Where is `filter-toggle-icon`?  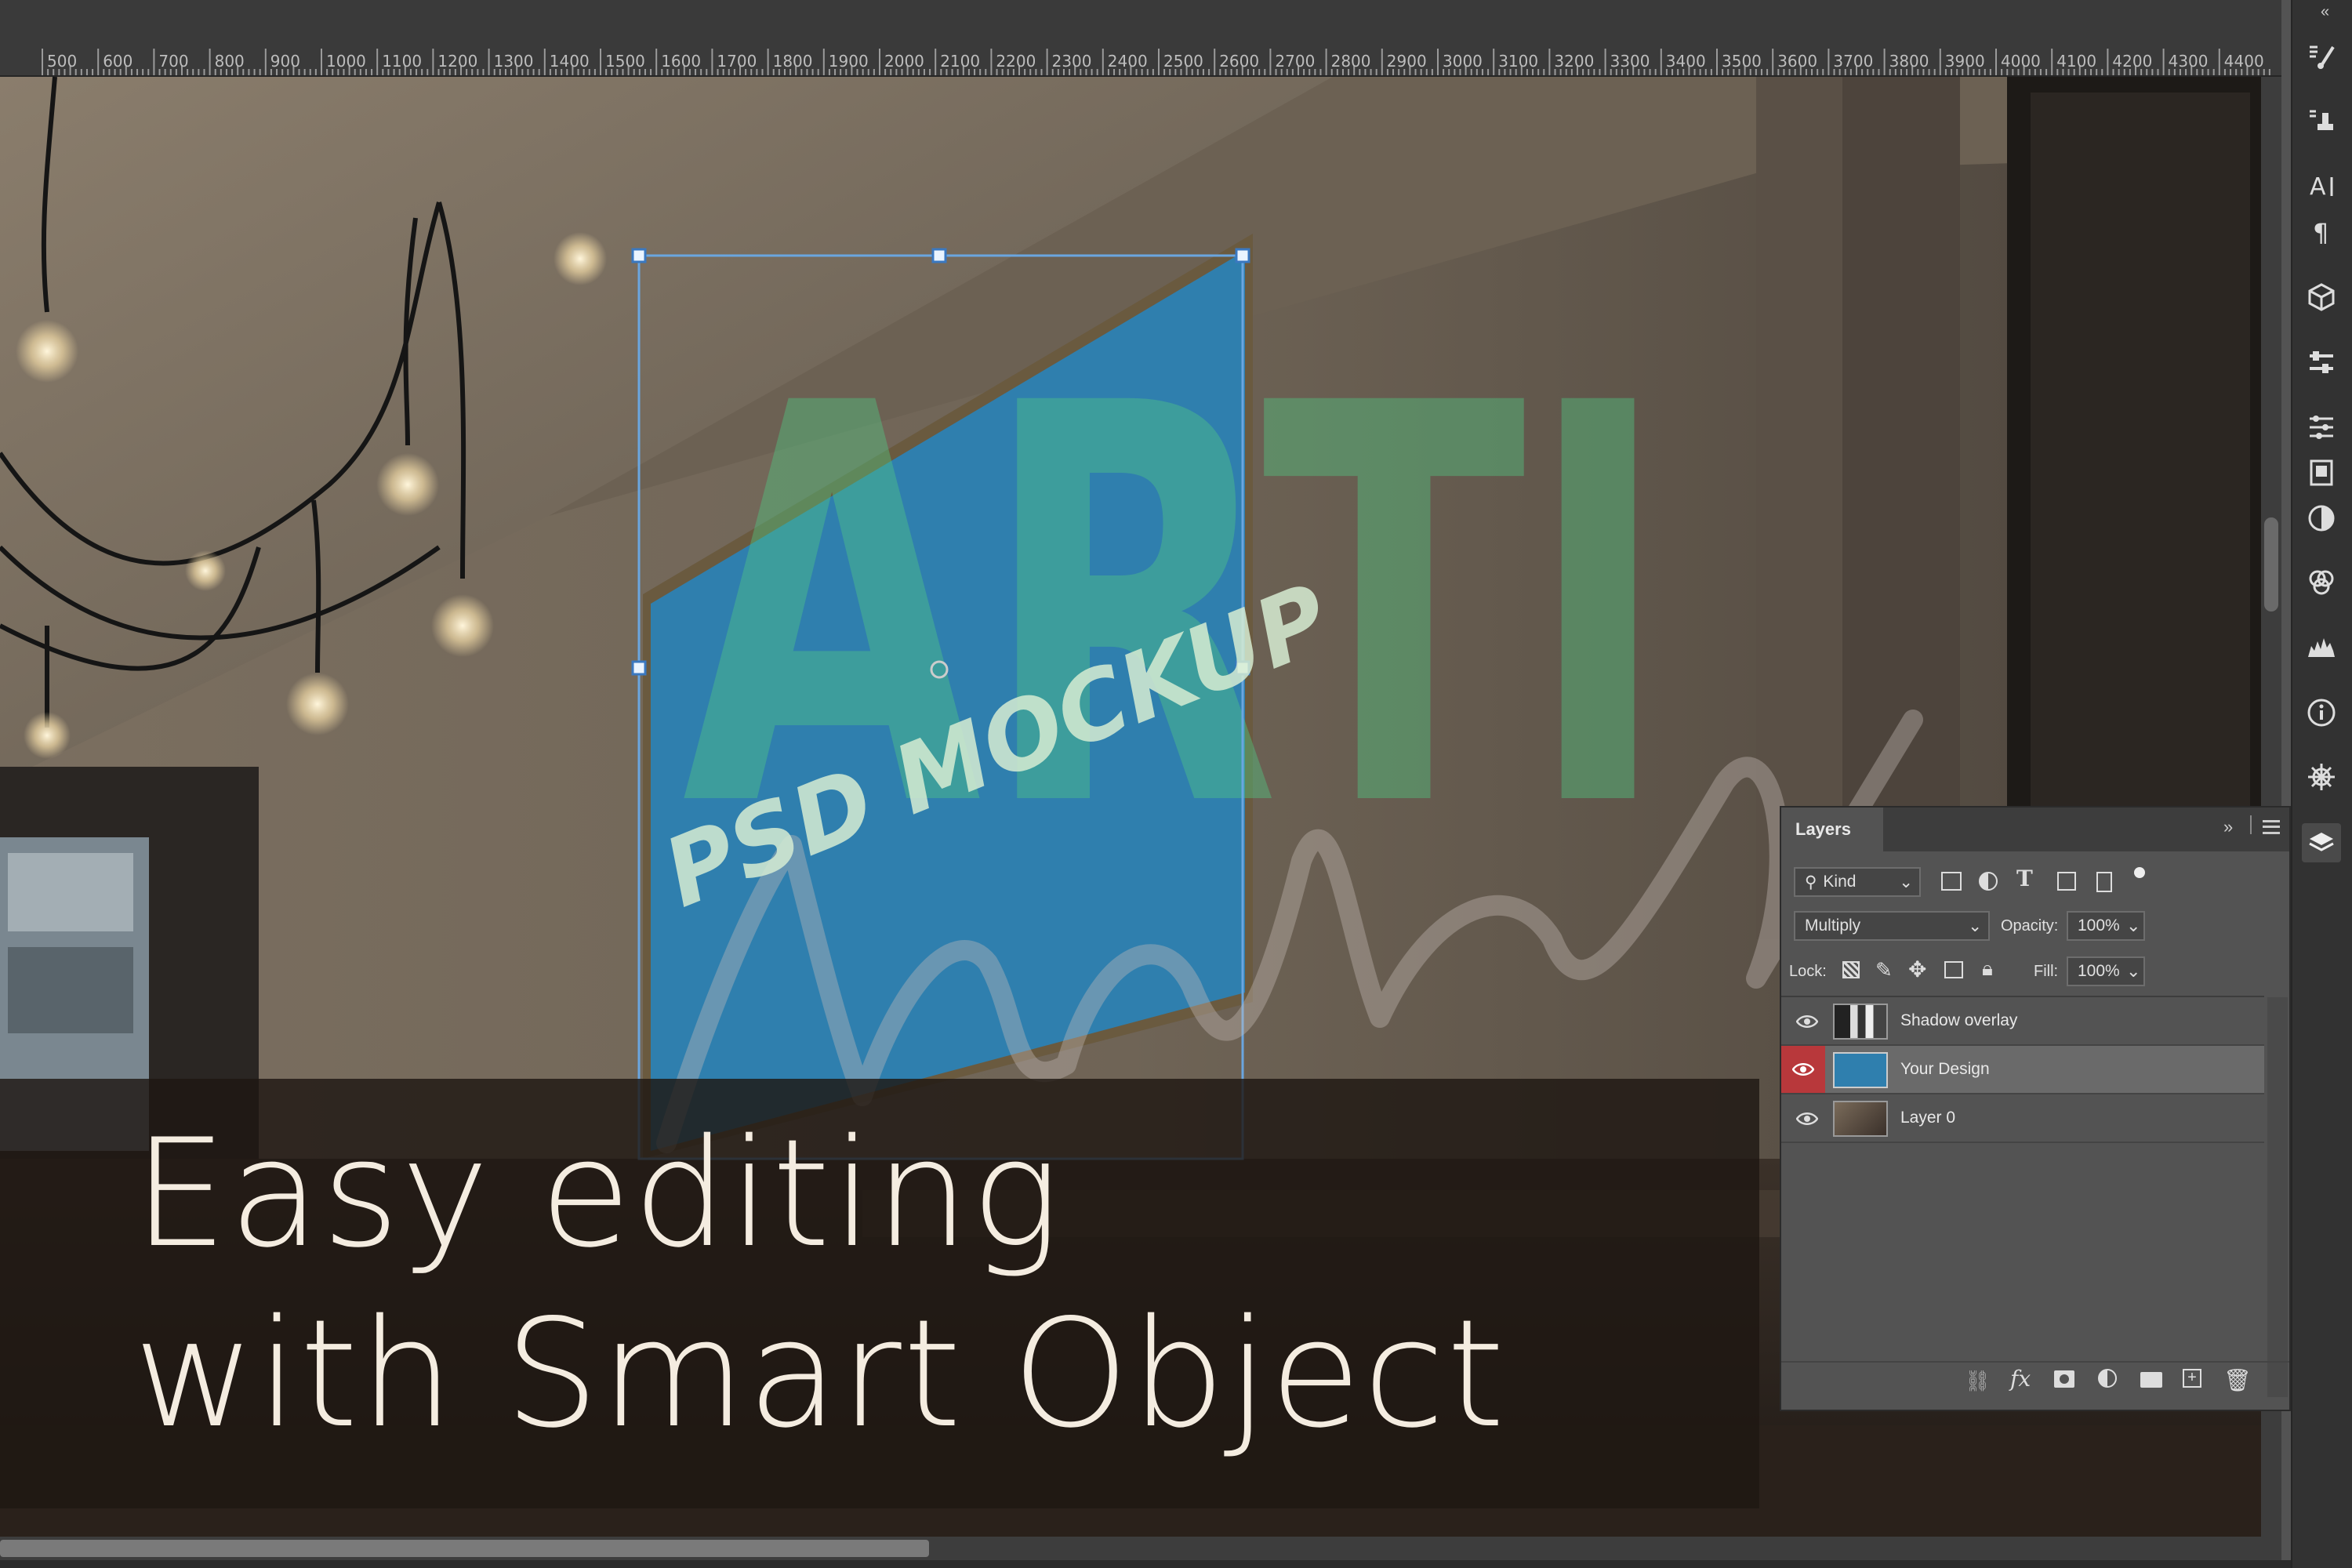
filter-toggle-icon is located at coordinates (2139, 873).